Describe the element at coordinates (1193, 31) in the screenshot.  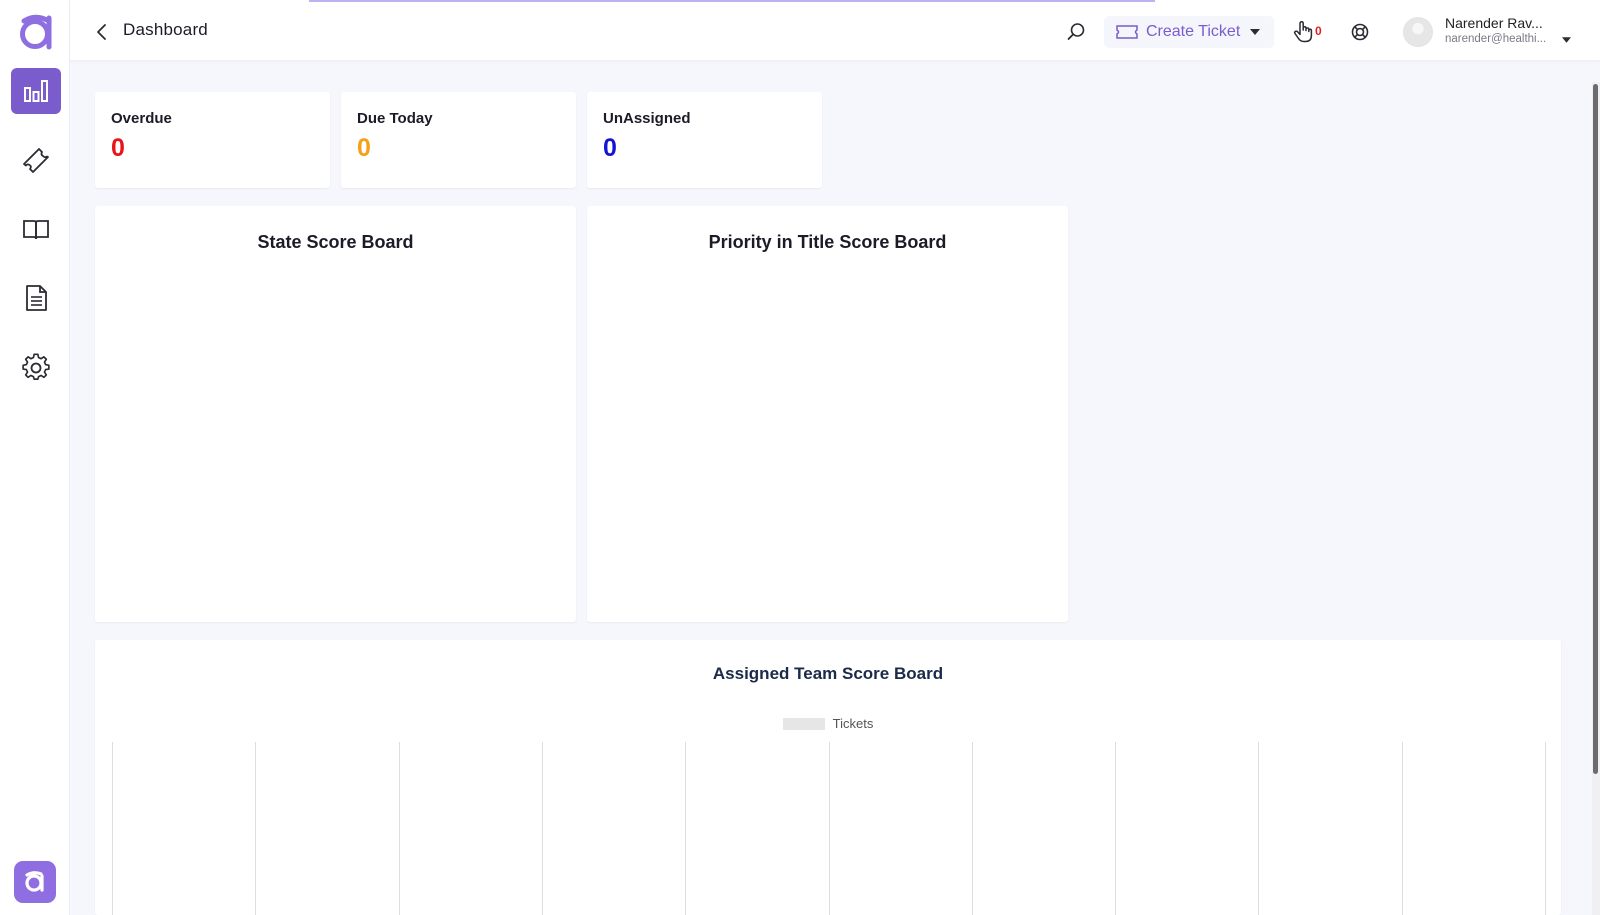
I see `create-ticket-label: Create Ticket` at that location.